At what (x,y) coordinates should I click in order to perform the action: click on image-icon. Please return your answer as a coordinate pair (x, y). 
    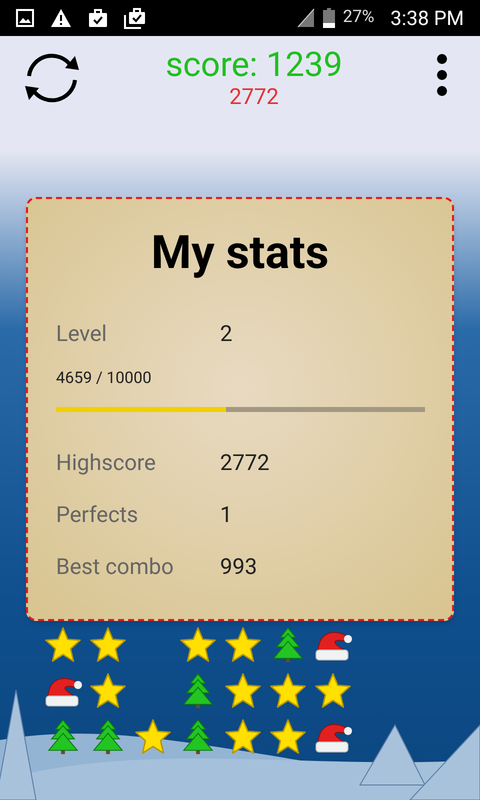
    Looking at the image, I should click on (25, 18).